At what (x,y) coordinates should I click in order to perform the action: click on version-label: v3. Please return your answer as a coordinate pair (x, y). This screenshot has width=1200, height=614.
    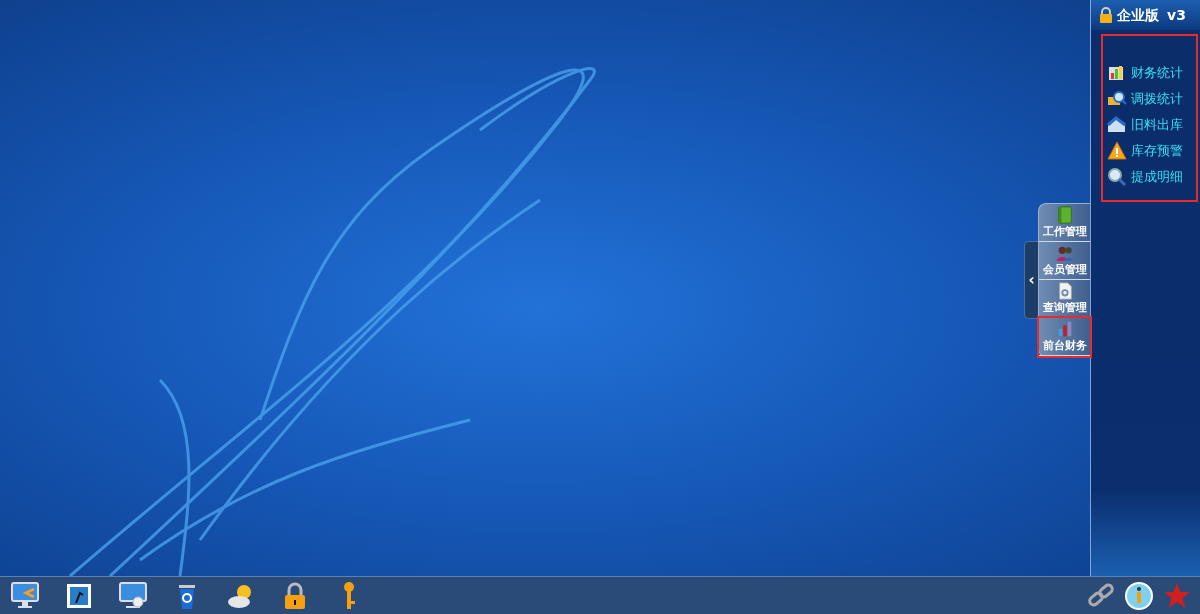
    Looking at the image, I should click on (1176, 15).